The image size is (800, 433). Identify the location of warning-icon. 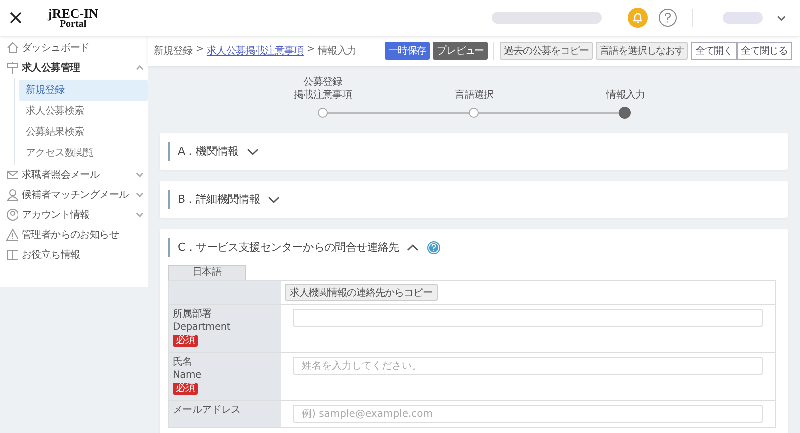
(12, 235).